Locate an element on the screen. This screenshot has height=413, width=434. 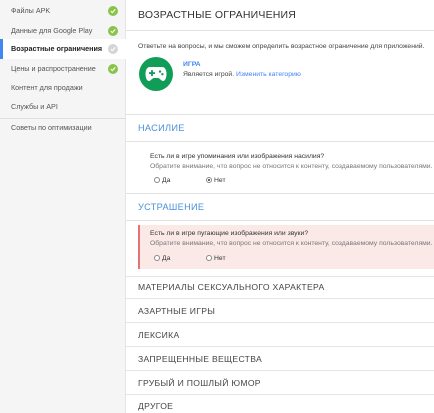
title-divider is located at coordinates (280, 30).